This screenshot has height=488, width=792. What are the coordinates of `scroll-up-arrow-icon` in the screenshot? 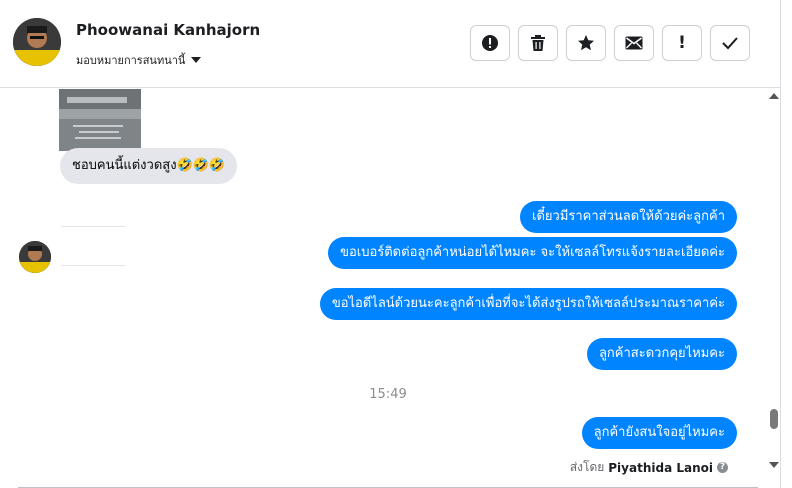 It's located at (774, 96).